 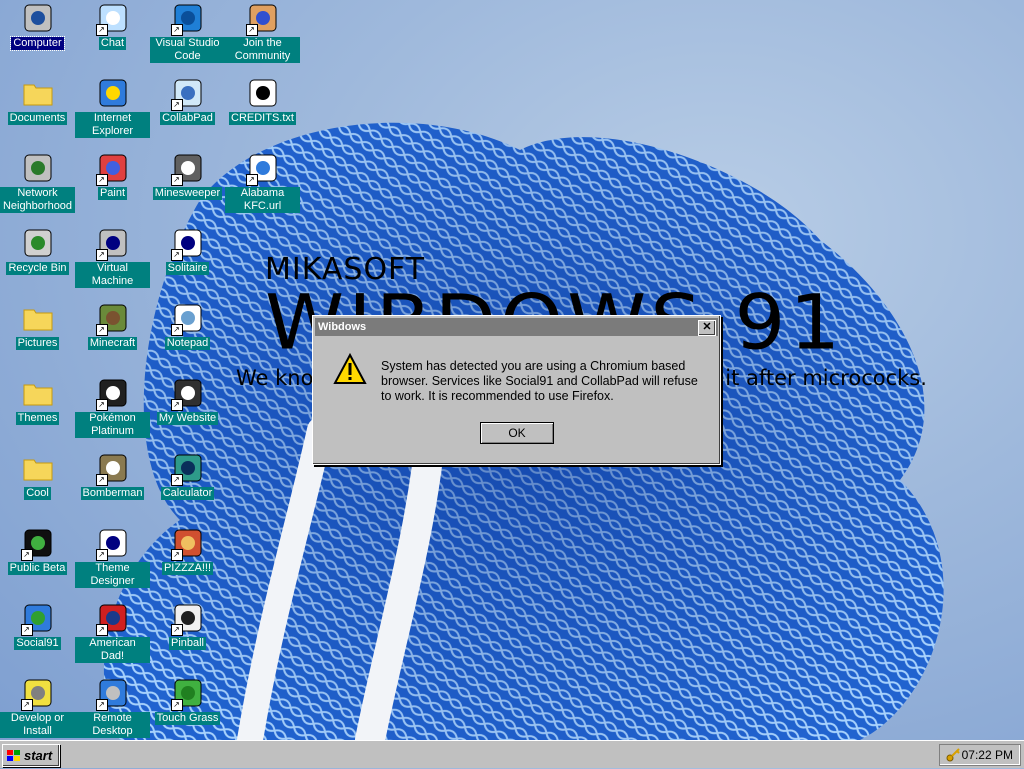 I want to click on desktop-icon-label: Pokémon Platinum, so click(x=112, y=425).